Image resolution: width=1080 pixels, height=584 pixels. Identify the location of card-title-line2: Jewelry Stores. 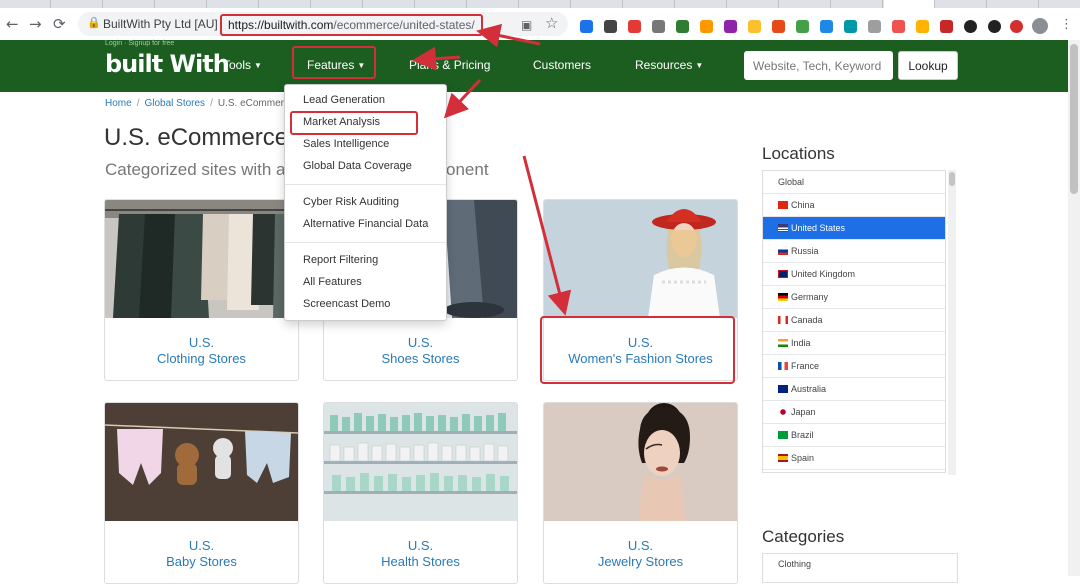
(640, 561).